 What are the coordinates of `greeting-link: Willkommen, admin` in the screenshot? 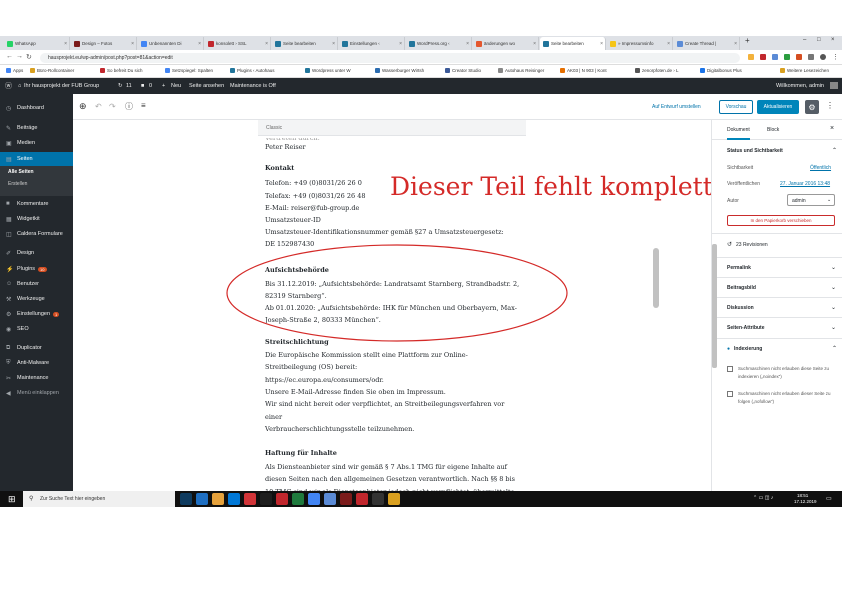 It's located at (800, 86).